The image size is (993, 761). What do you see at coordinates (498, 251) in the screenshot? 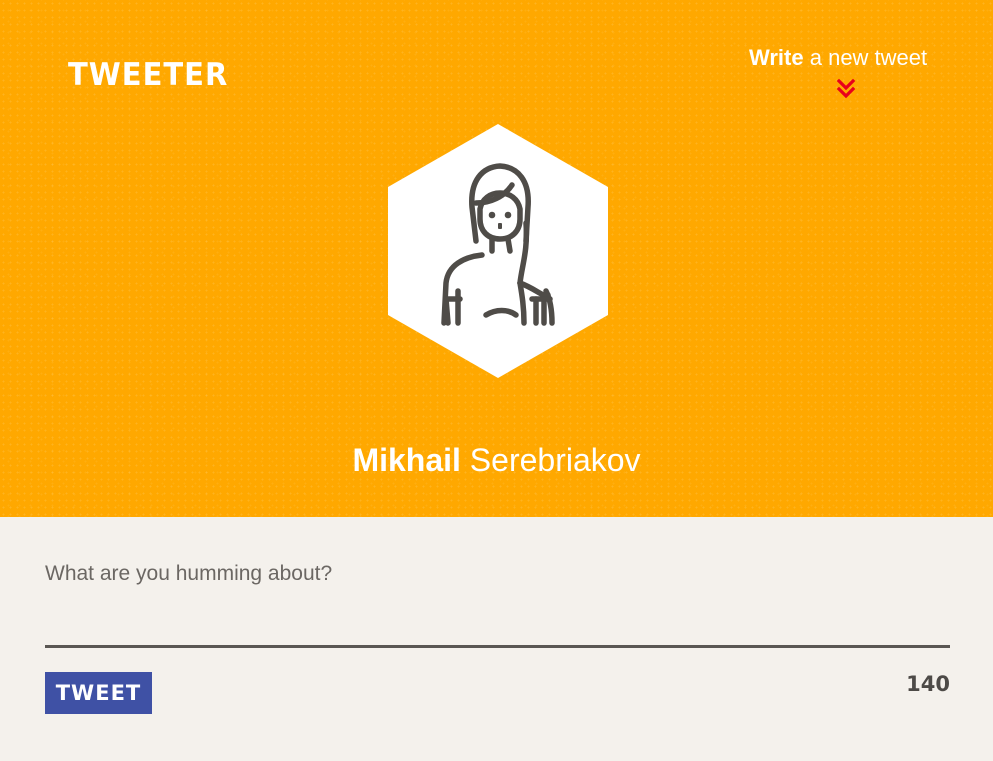
I see `woman-avatar-icon` at bounding box center [498, 251].